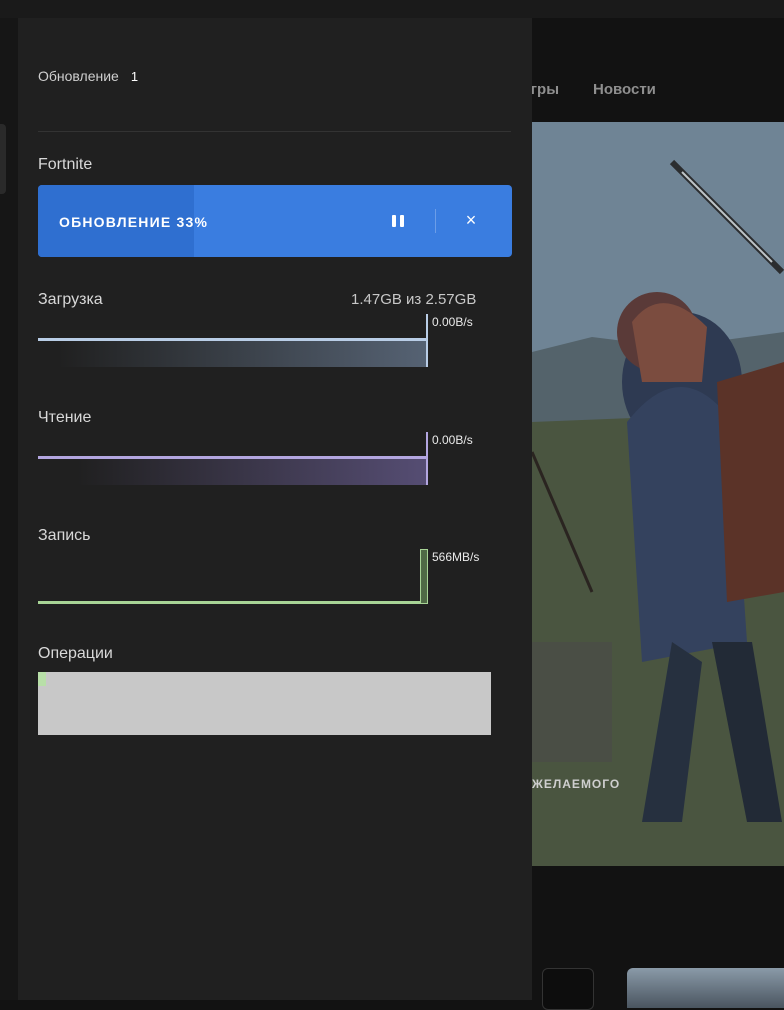  Describe the element at coordinates (652, 70) in the screenshot. I see `launcher-nav: Игры Новости` at that location.